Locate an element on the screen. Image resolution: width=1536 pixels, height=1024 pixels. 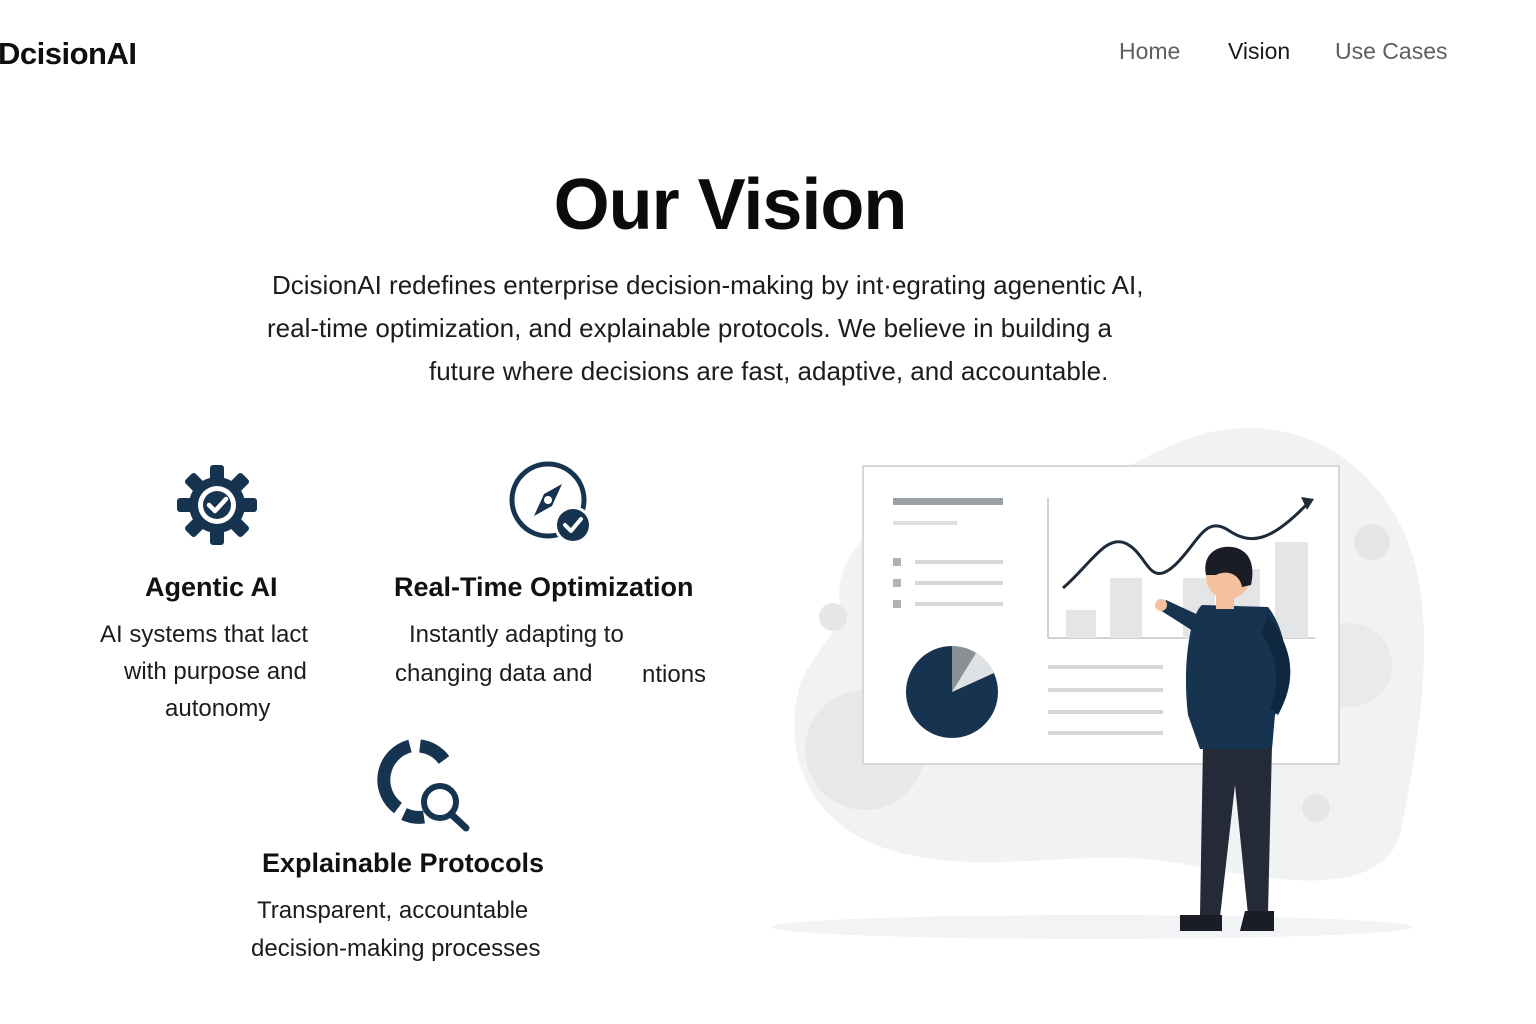
feature-description-line: Instantly adapting to is located at coordinates (516, 634).